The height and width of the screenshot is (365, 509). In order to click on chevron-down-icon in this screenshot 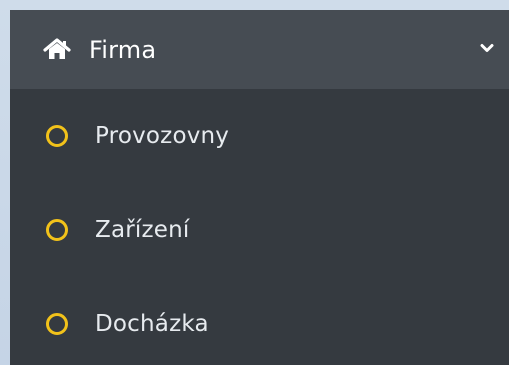, I will do `click(487, 48)`.